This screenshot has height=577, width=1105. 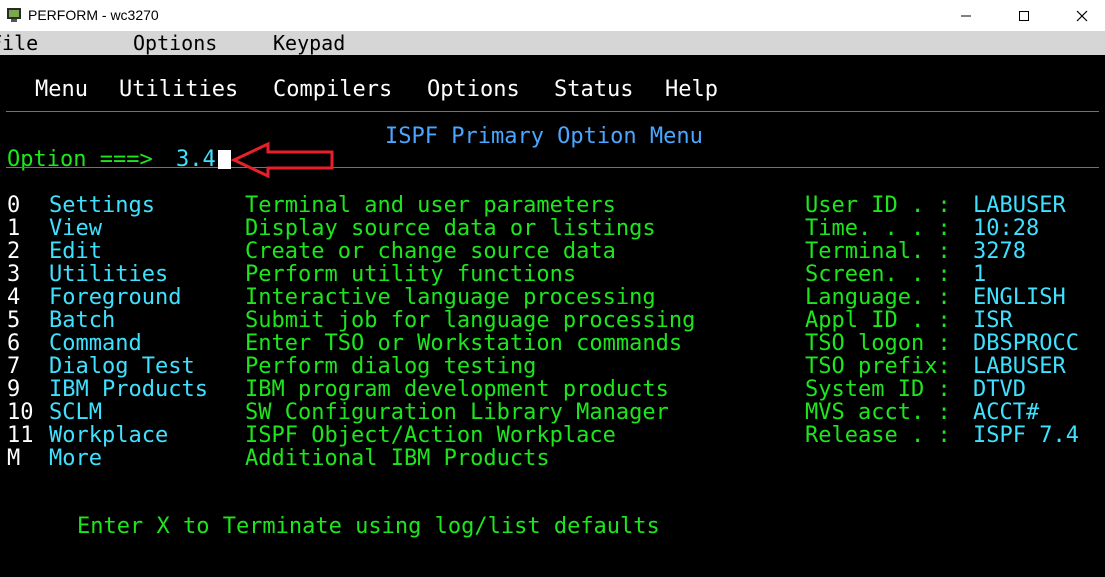 I want to click on action-bar-separator, so click(x=552, y=111).